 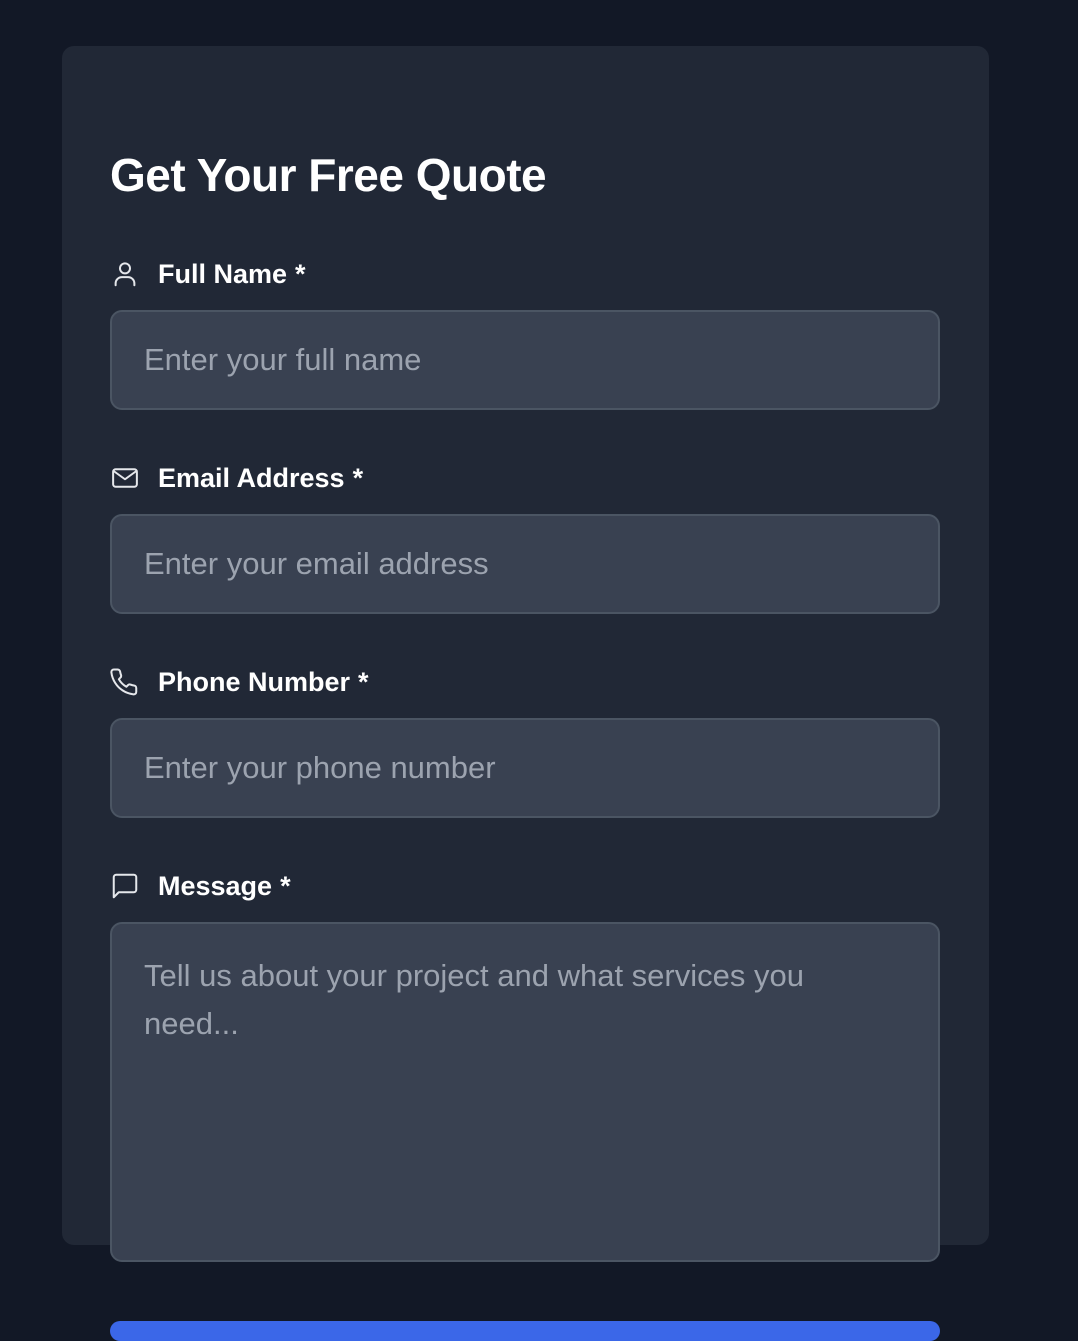 I want to click on full-name-label-text: Full Name, so click(x=223, y=273).